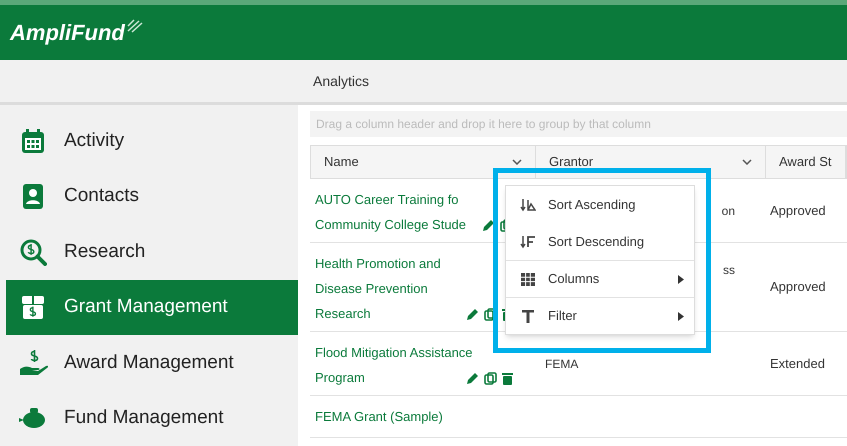  Describe the element at coordinates (152, 140) in the screenshot. I see `sidebar-item: Activity` at that location.